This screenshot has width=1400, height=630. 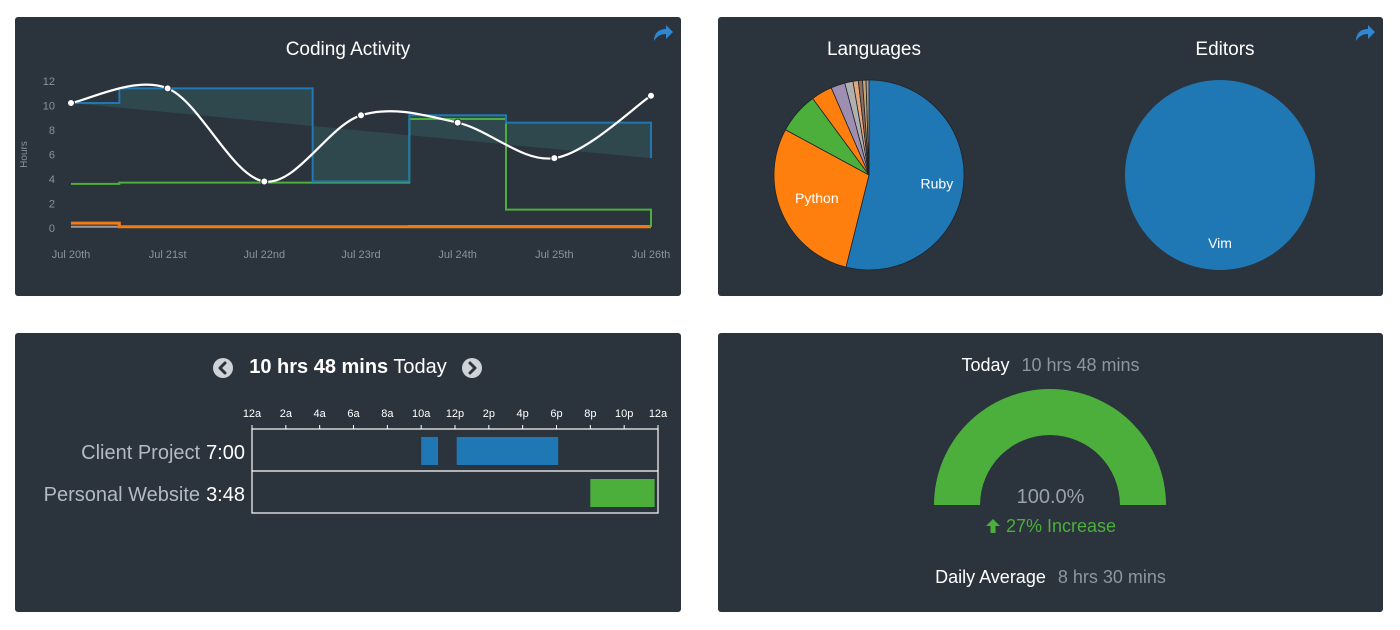 I want to click on pie-label: Python, so click(x=817, y=198).